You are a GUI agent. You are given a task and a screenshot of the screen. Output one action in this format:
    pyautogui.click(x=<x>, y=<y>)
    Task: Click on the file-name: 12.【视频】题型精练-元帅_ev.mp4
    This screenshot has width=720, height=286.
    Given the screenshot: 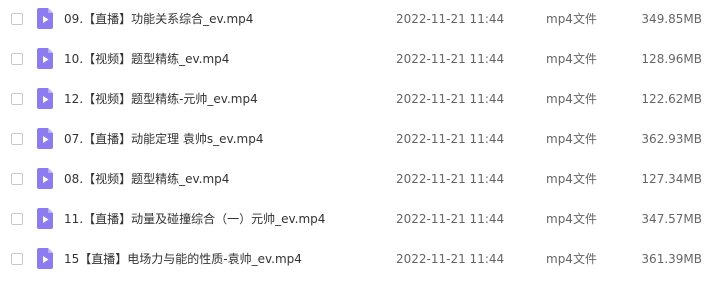 What is the action you would take?
    pyautogui.click(x=161, y=99)
    